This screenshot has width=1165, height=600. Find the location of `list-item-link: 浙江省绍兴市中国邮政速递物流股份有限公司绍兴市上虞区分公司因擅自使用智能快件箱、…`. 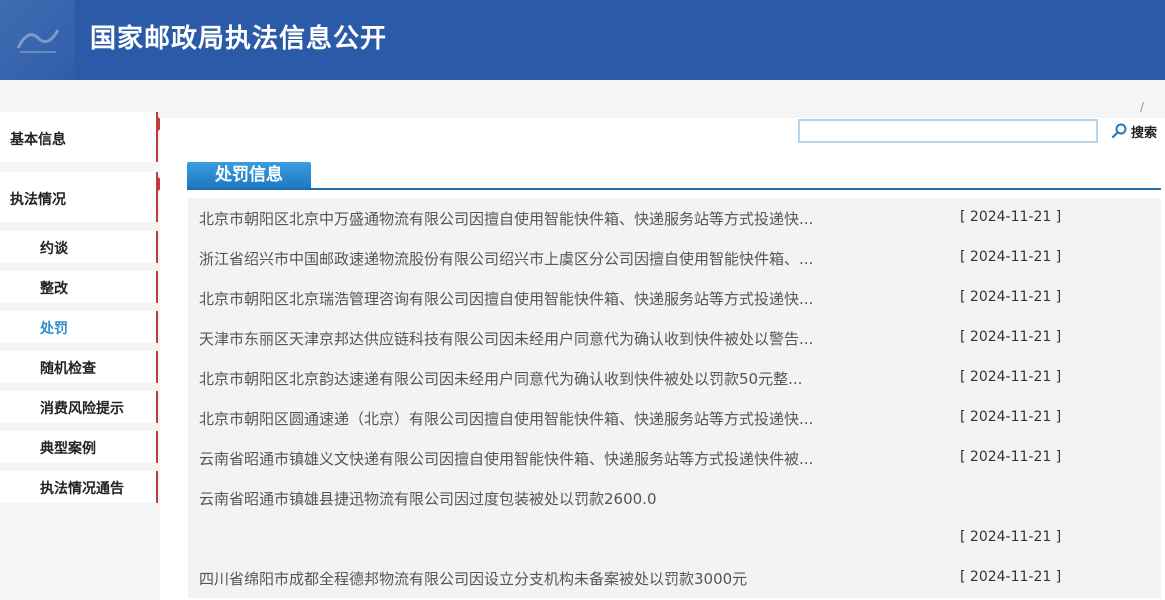

list-item-link: 浙江省绍兴市中国邮政速递物流股份有限公司绍兴市上虞区分公司因擅自使用智能快件箱、… is located at coordinates (549, 258).